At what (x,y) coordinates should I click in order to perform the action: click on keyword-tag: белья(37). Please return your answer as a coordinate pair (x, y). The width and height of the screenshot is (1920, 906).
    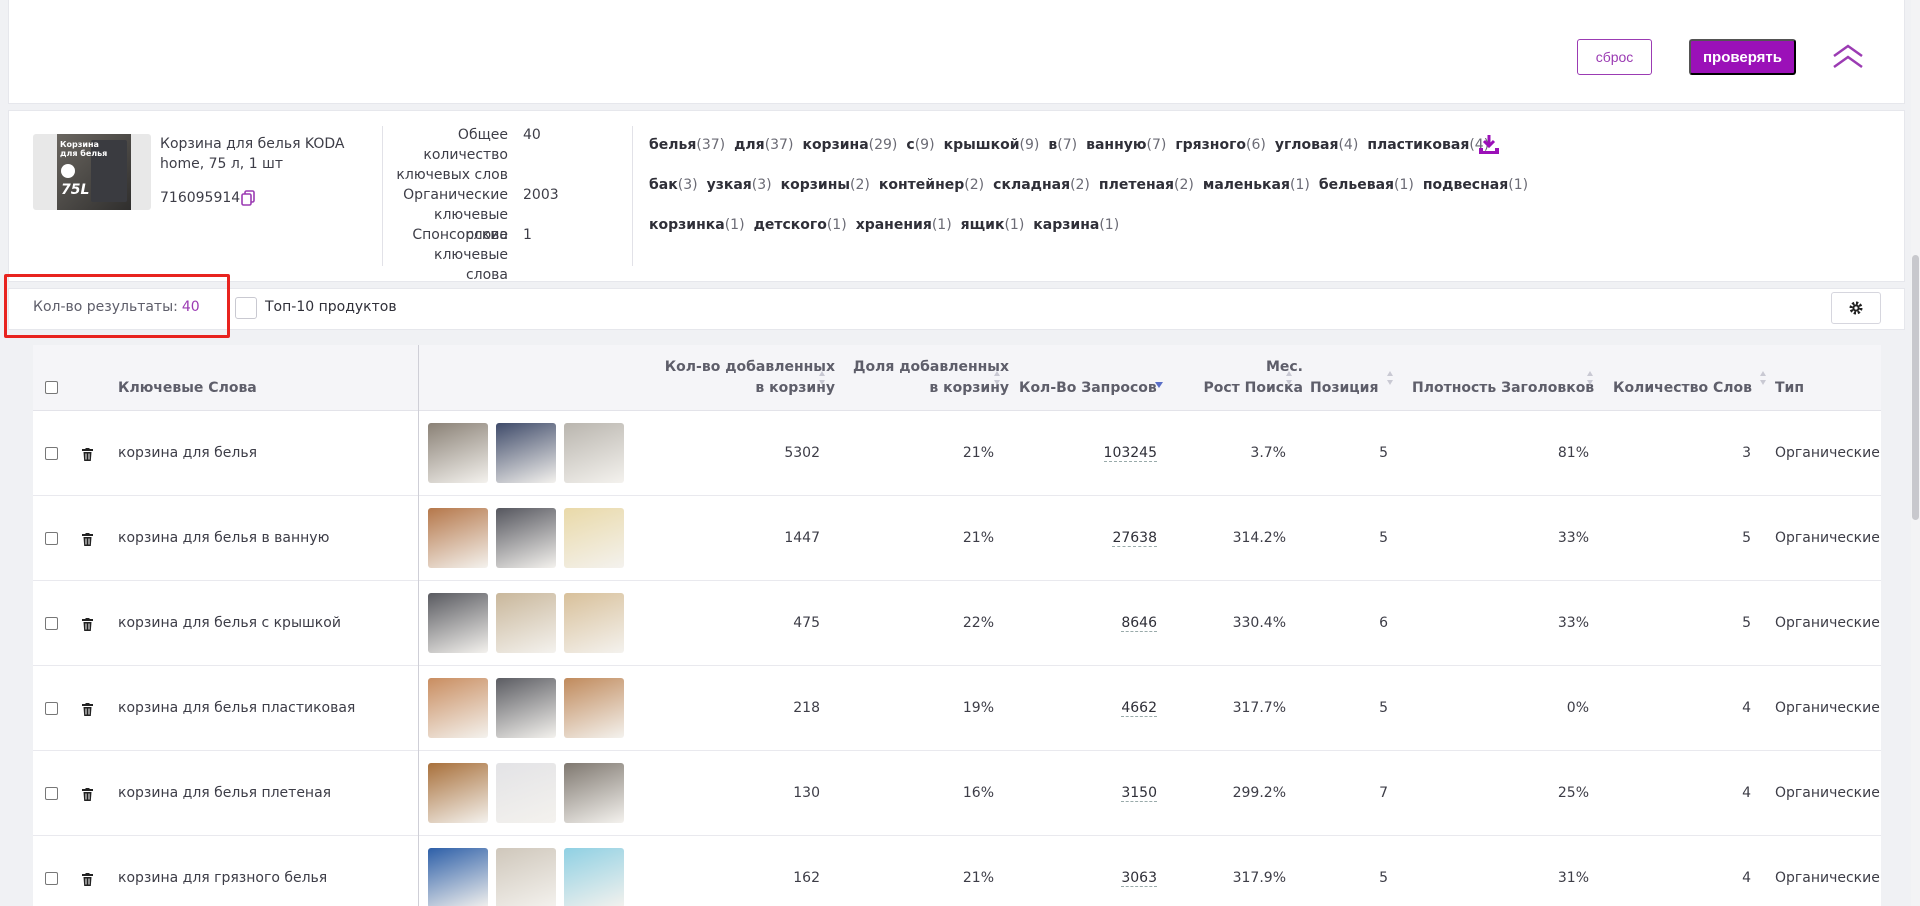
    Looking at the image, I should click on (687, 145).